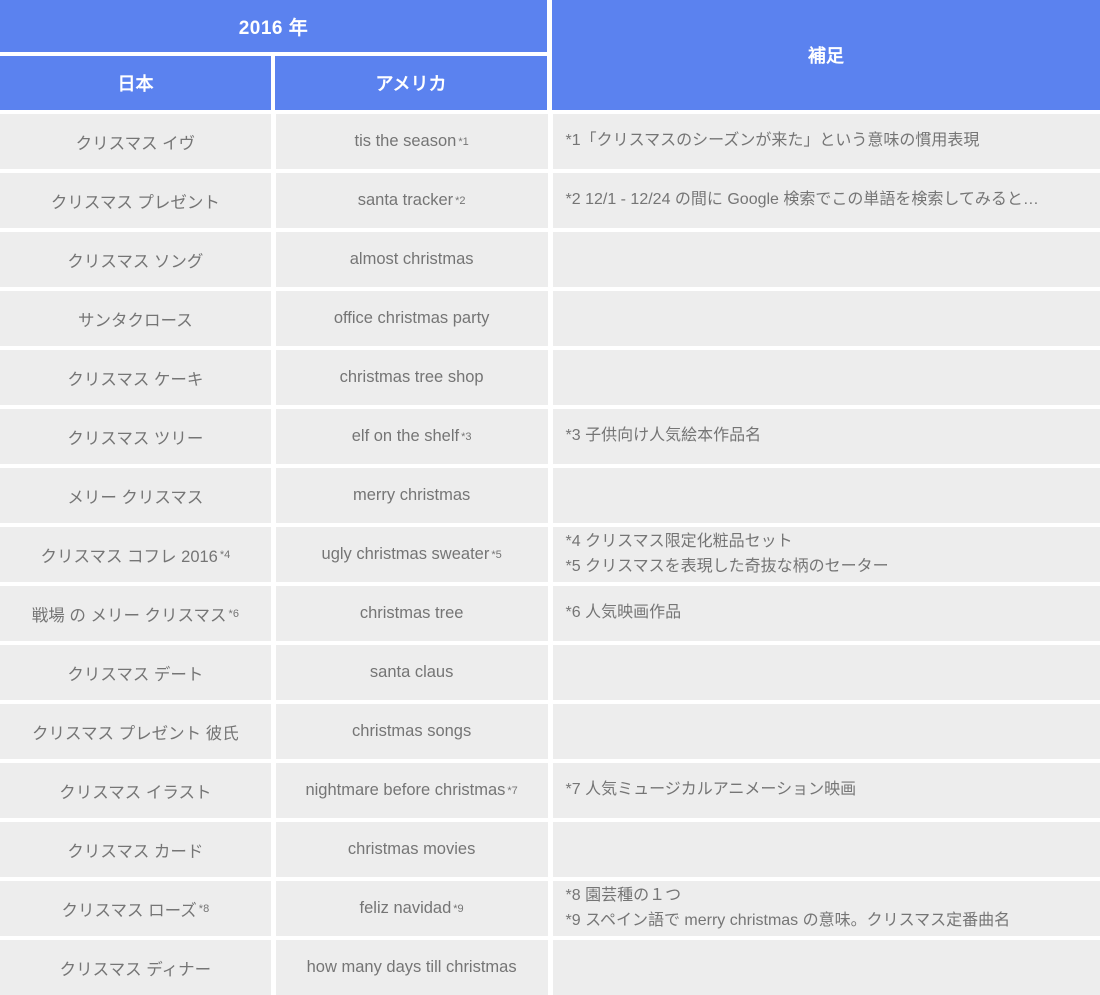  What do you see at coordinates (135, 83) in the screenshot?
I see `column-header-japan: 日本` at bounding box center [135, 83].